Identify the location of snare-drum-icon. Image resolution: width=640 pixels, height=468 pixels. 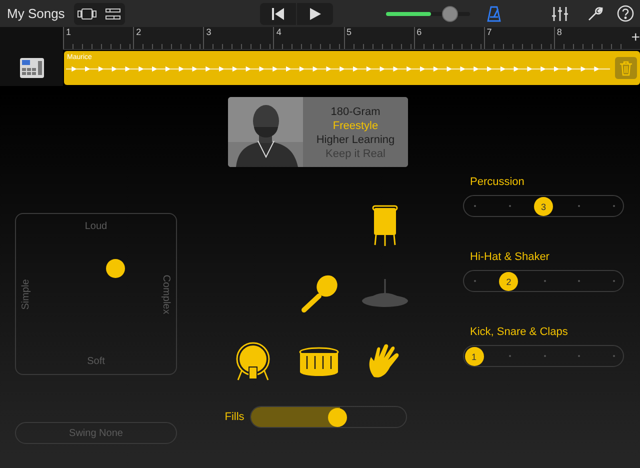
(319, 362).